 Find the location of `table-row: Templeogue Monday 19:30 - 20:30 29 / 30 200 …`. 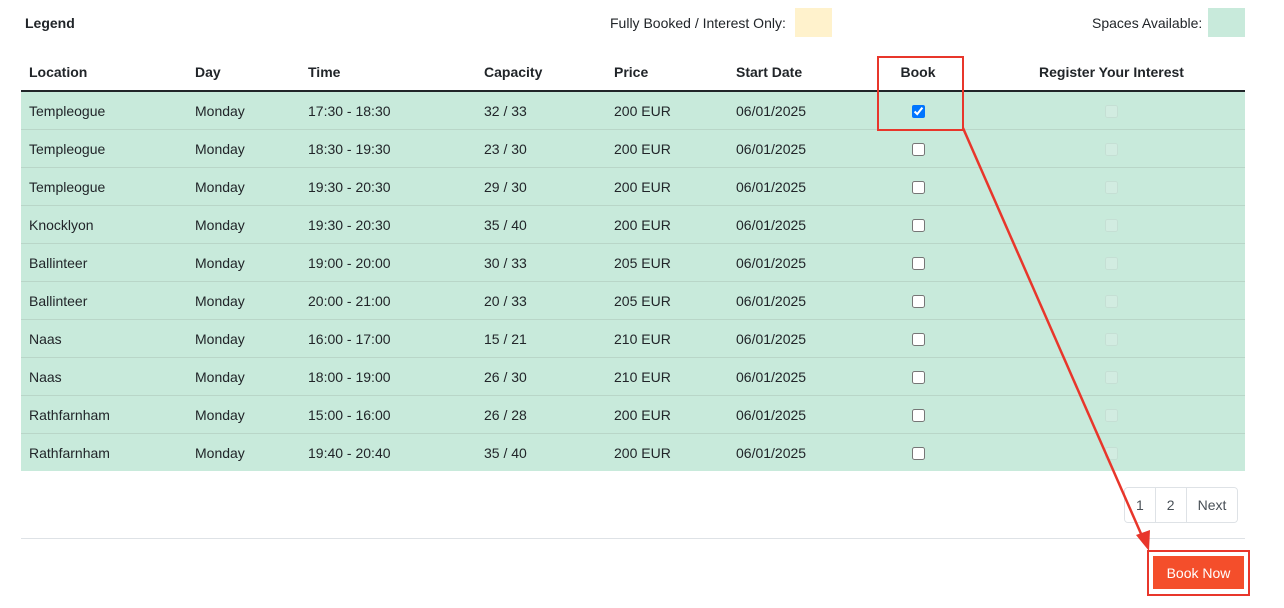

table-row: Templeogue Monday 19:30 - 20:30 29 / 30 200 … is located at coordinates (633, 186).